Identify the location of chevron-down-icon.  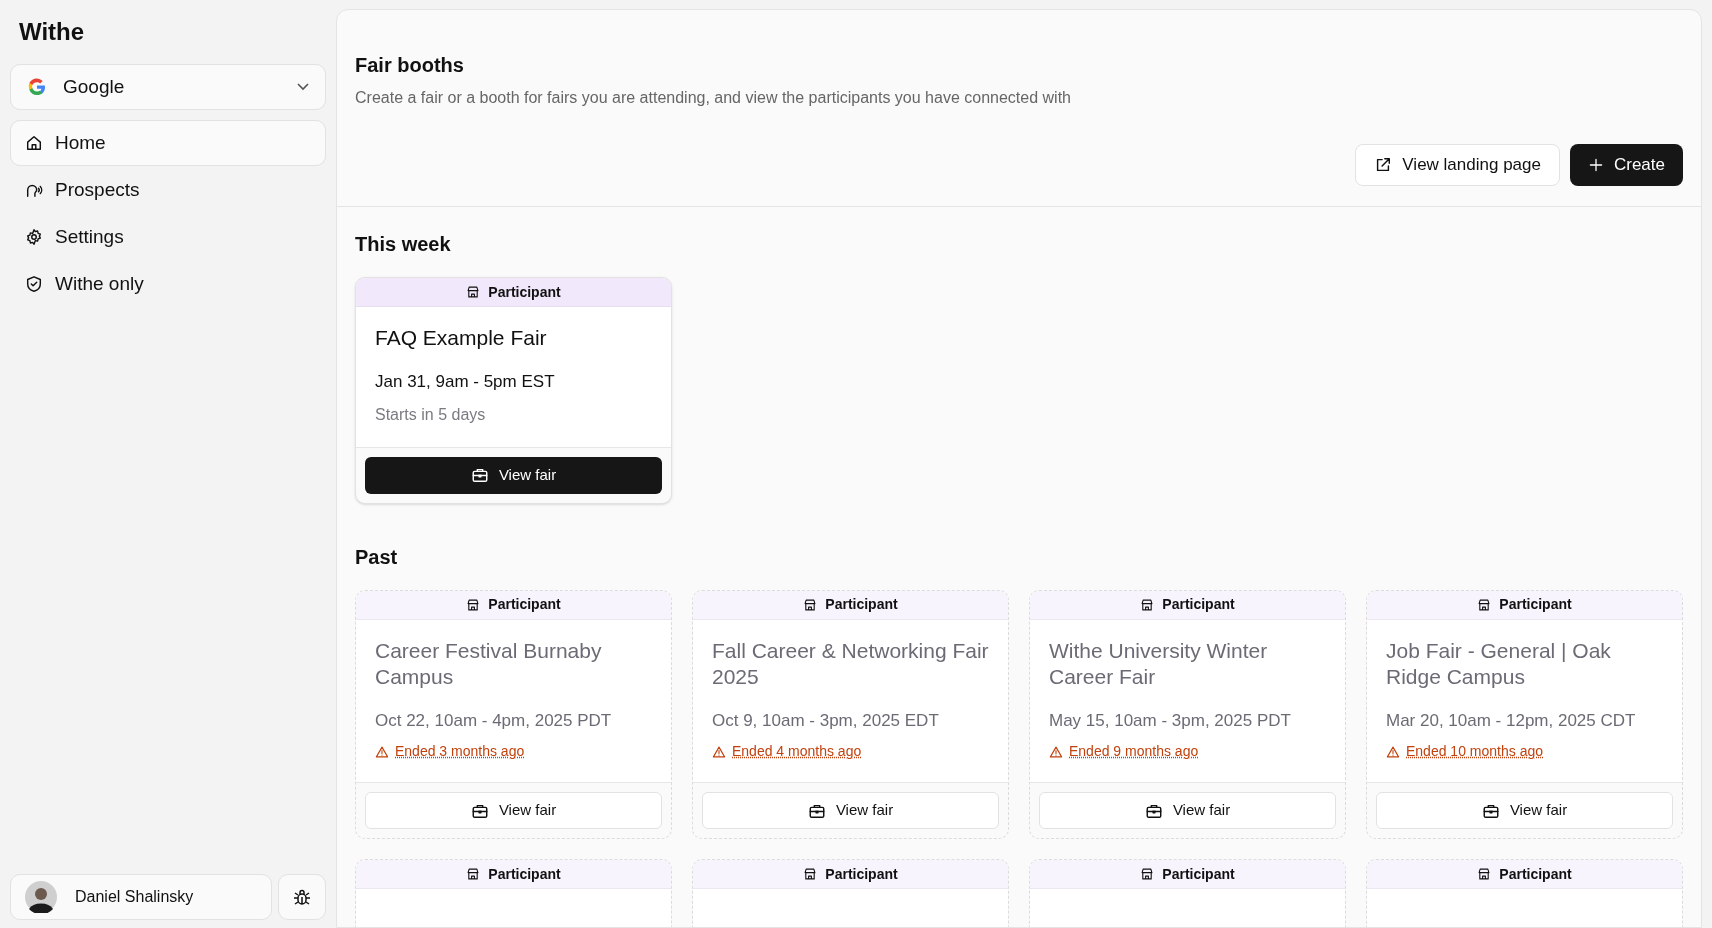
(303, 87).